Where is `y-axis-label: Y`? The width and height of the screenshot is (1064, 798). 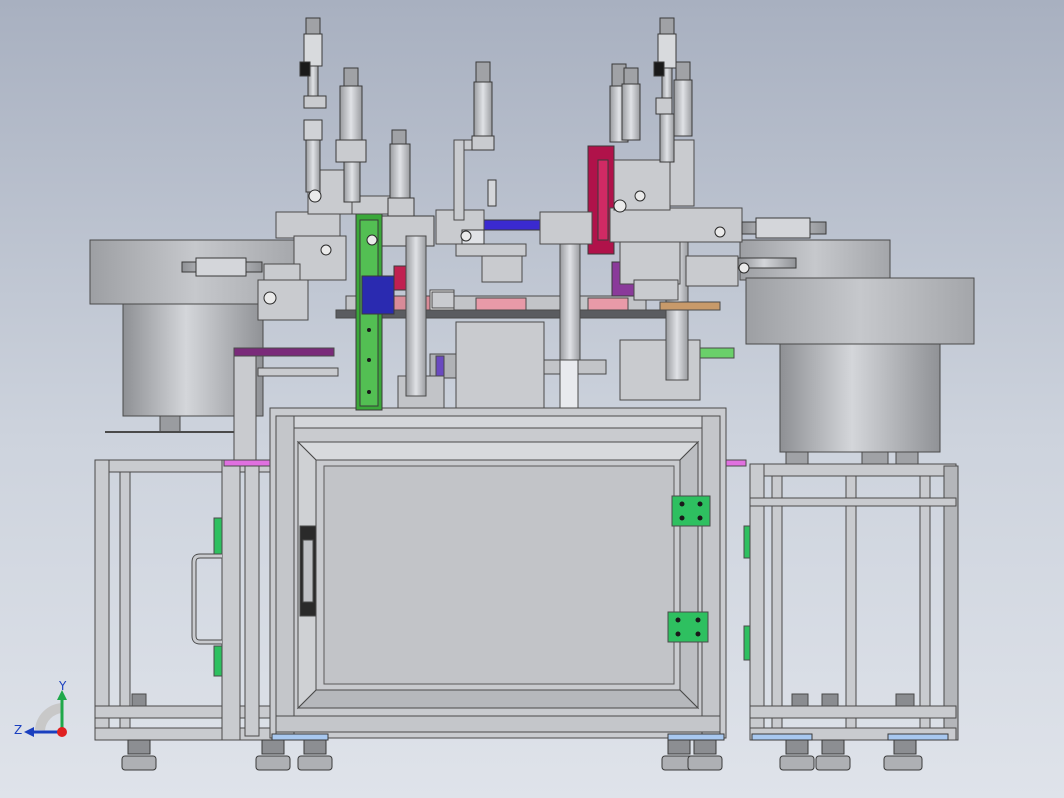
y-axis-label: Y is located at coordinates (62, 686).